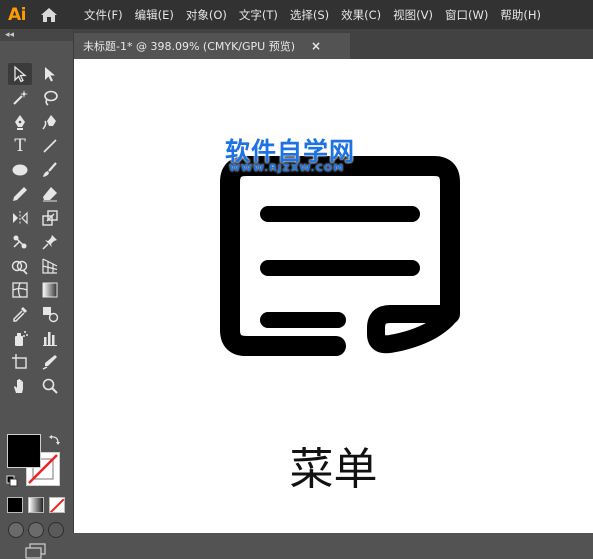 This screenshot has height=559, width=593. What do you see at coordinates (316, 46) in the screenshot?
I see `close-tab-icon: ×` at bounding box center [316, 46].